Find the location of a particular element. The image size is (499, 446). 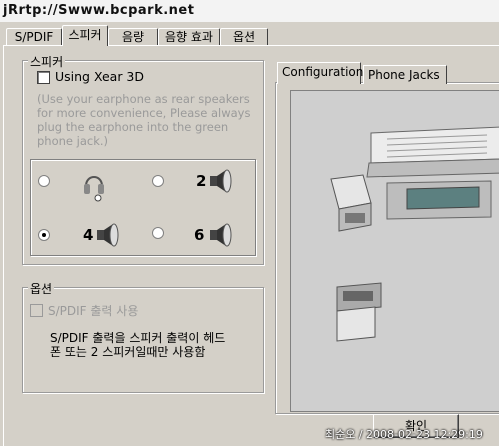

spdif-output-label: S/PDIF 출력 사용 is located at coordinates (93, 311).